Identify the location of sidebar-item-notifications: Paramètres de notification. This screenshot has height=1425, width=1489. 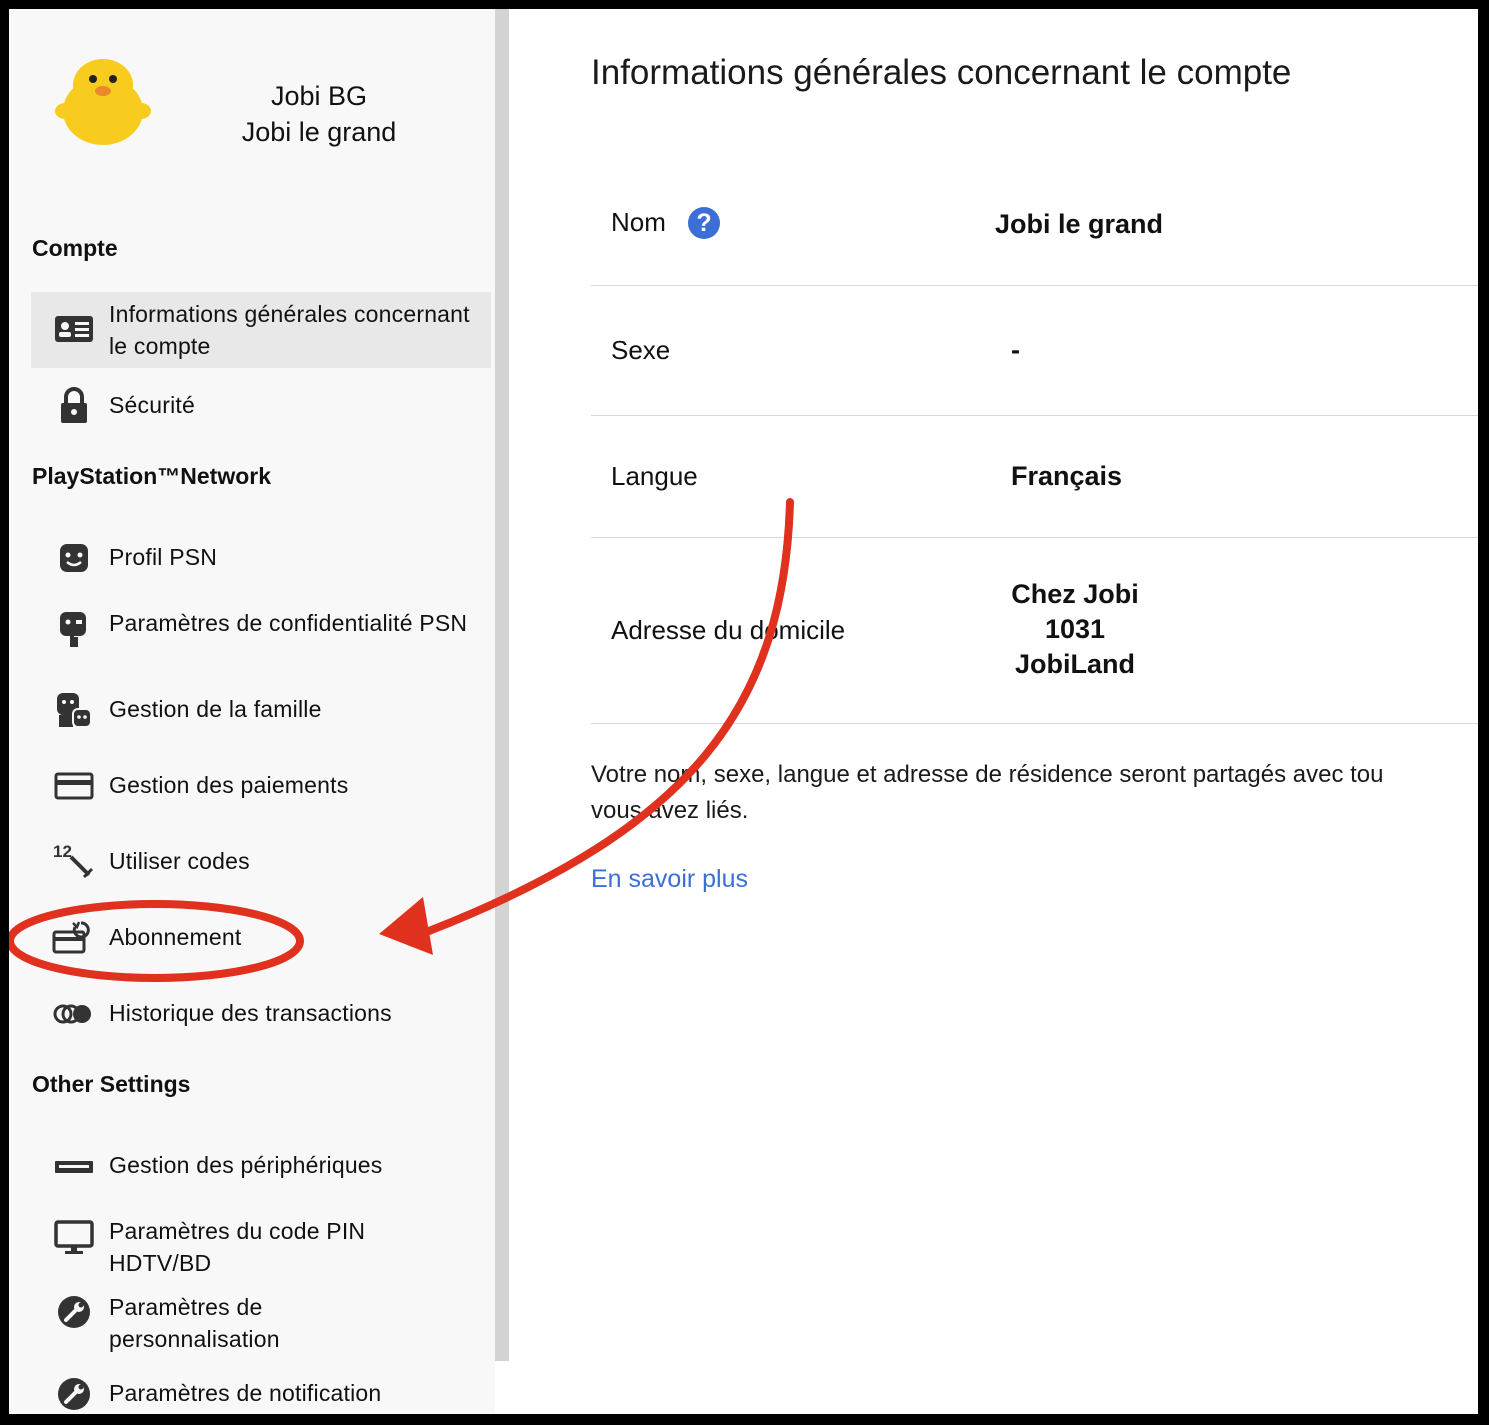
(261, 1392).